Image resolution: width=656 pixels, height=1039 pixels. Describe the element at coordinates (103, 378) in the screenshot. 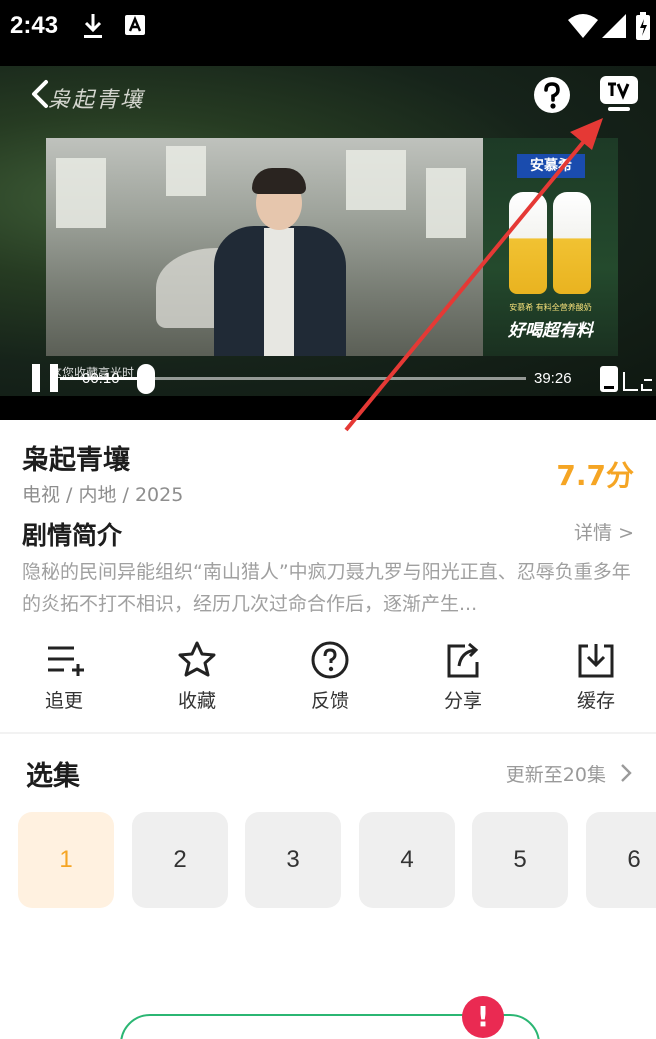

I see `progress-played` at that location.